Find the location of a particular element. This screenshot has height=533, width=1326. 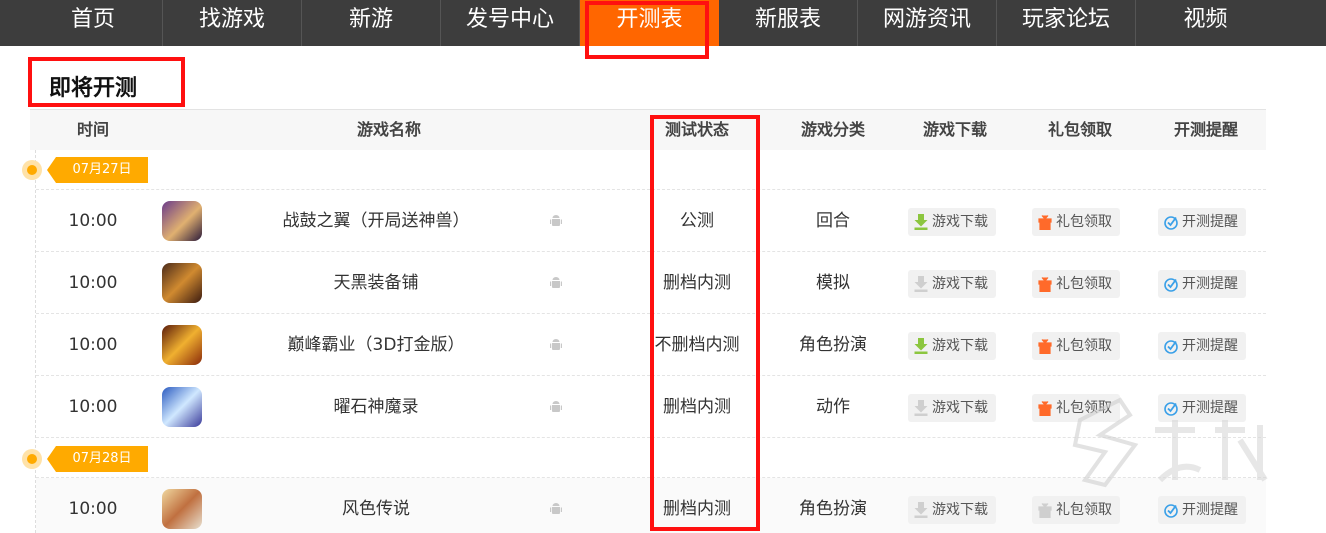

nav-item-news: 网游资讯 is located at coordinates (927, 23).